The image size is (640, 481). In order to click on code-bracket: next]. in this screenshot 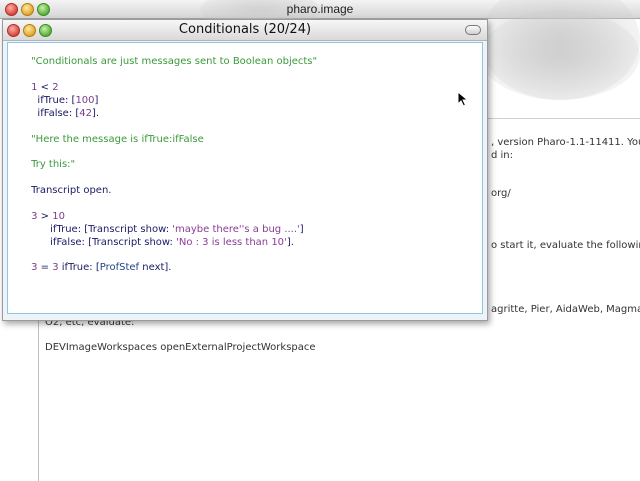, I will do `click(155, 267)`.